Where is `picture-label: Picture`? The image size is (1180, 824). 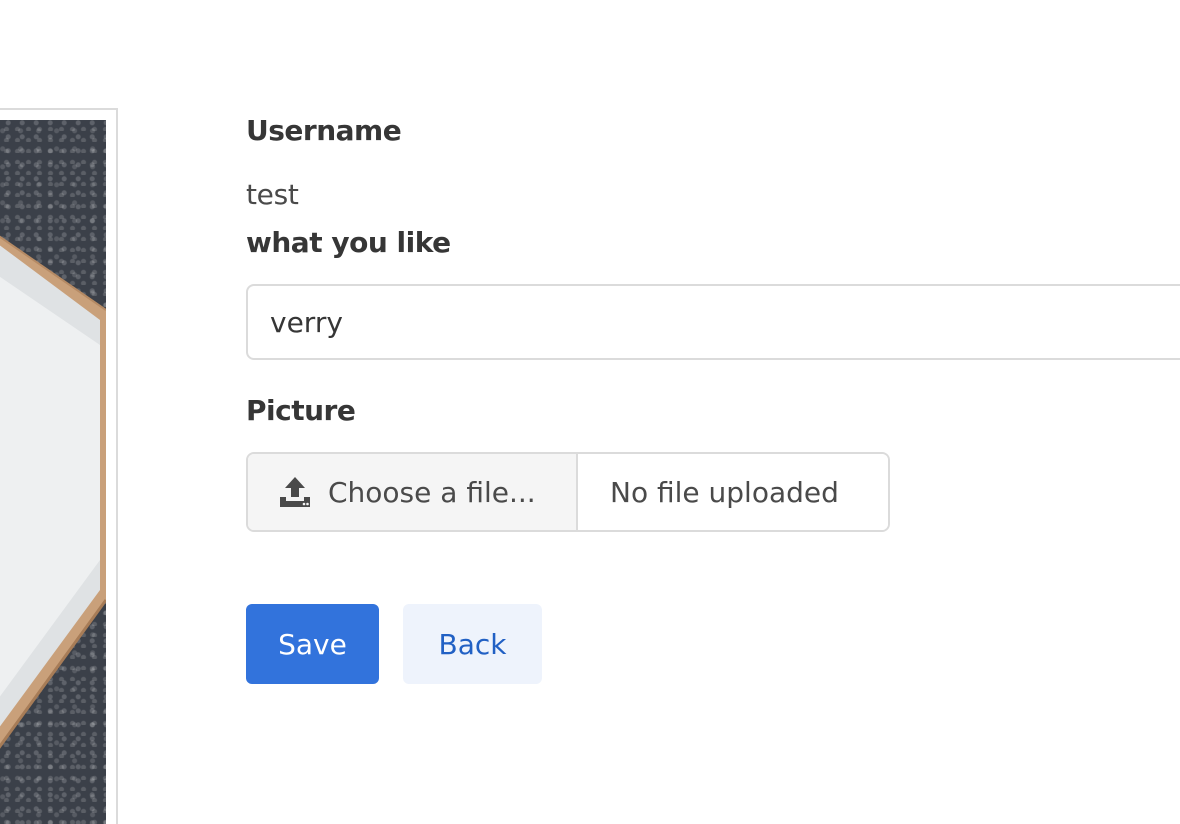 picture-label: Picture is located at coordinates (301, 410).